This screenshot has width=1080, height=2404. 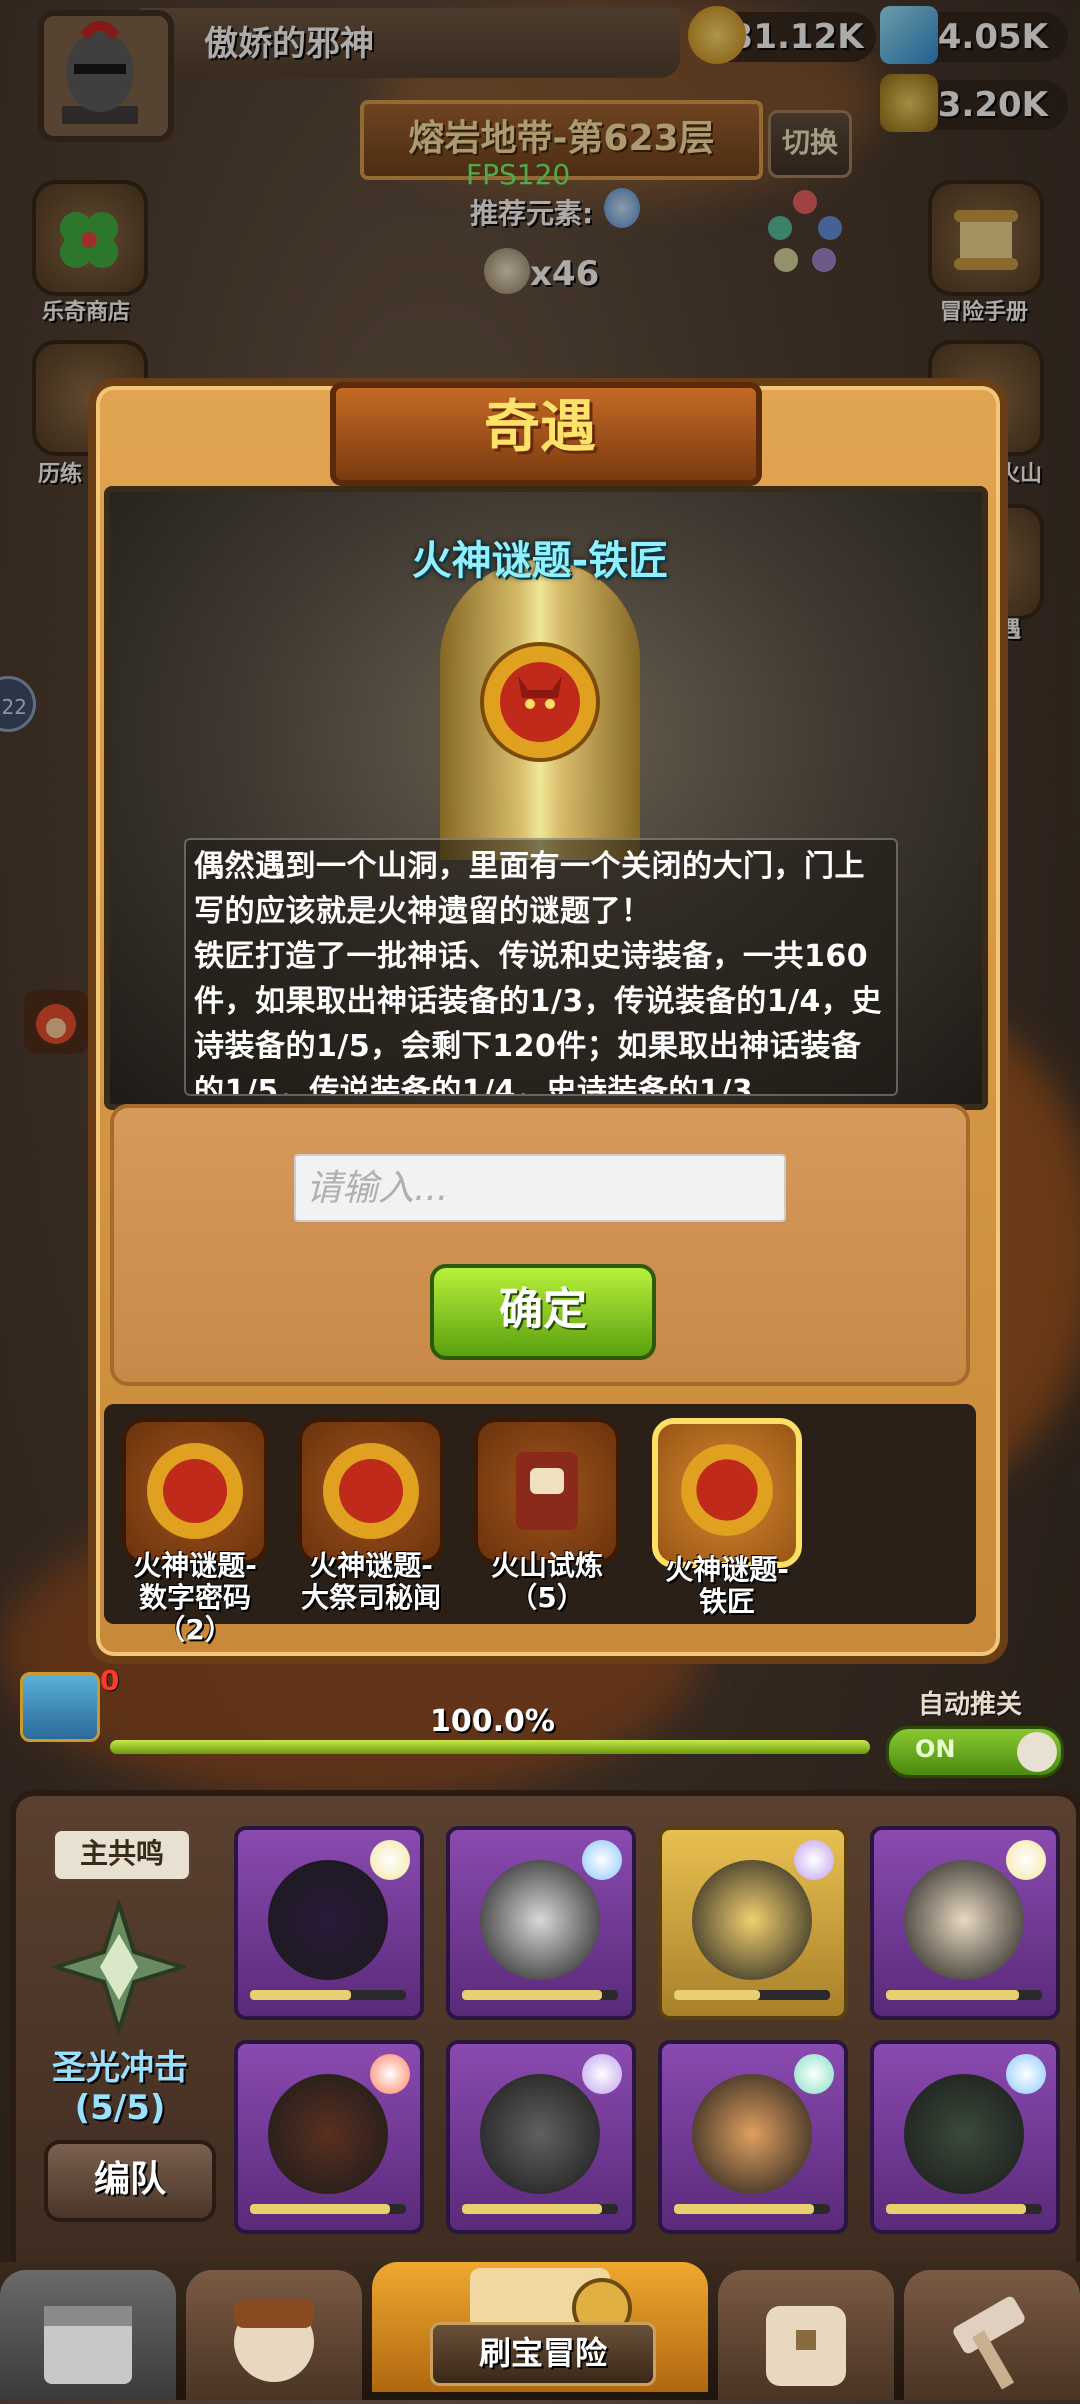 I want to click on fire-element-icon, so click(x=390, y=2074).